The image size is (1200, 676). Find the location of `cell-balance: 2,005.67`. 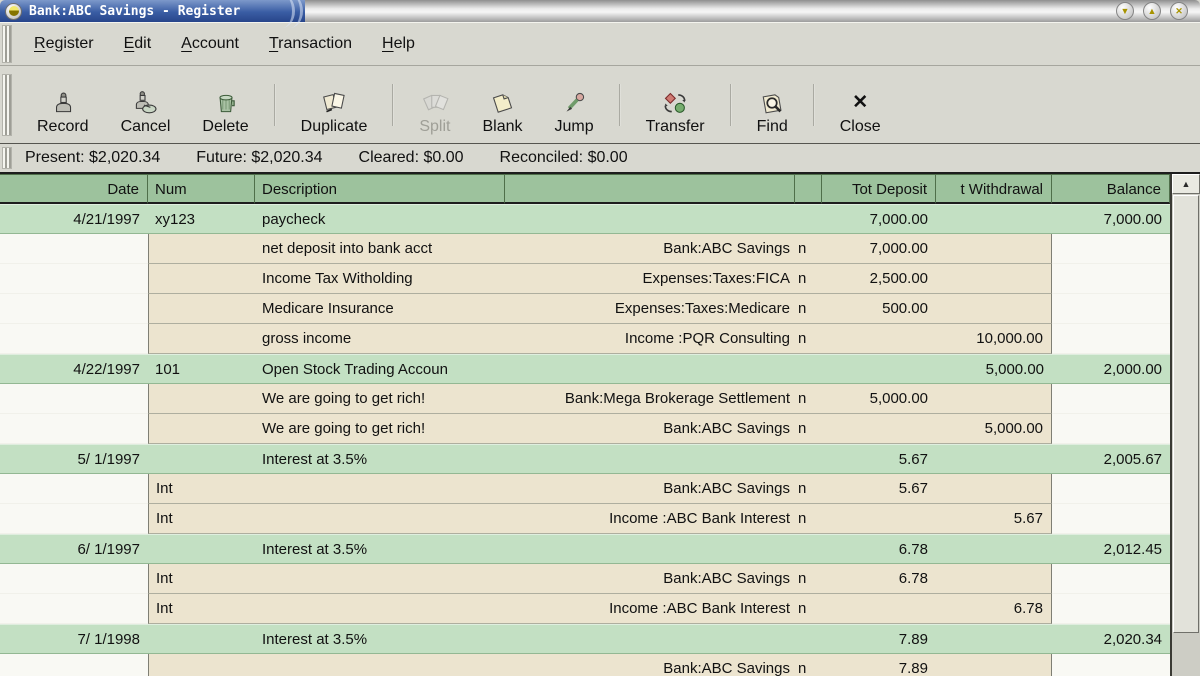

cell-balance: 2,005.67 is located at coordinates (1111, 459).